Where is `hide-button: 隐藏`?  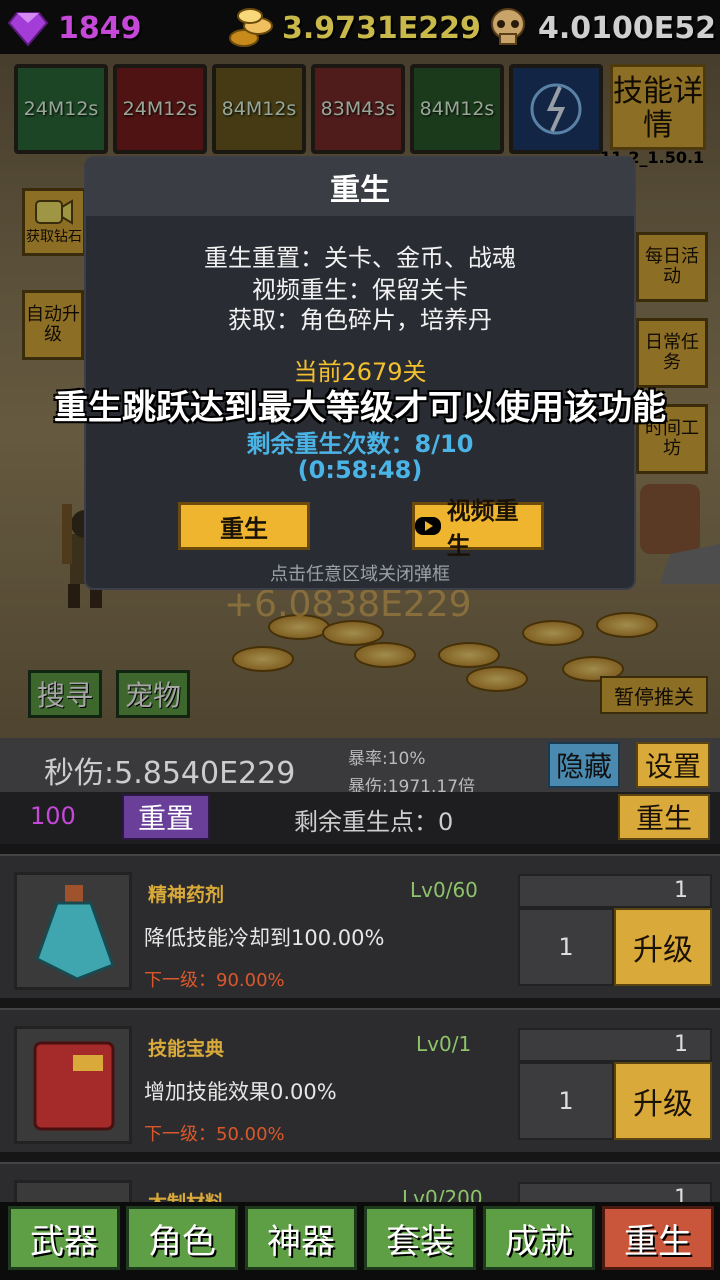 hide-button: 隐藏 is located at coordinates (584, 765).